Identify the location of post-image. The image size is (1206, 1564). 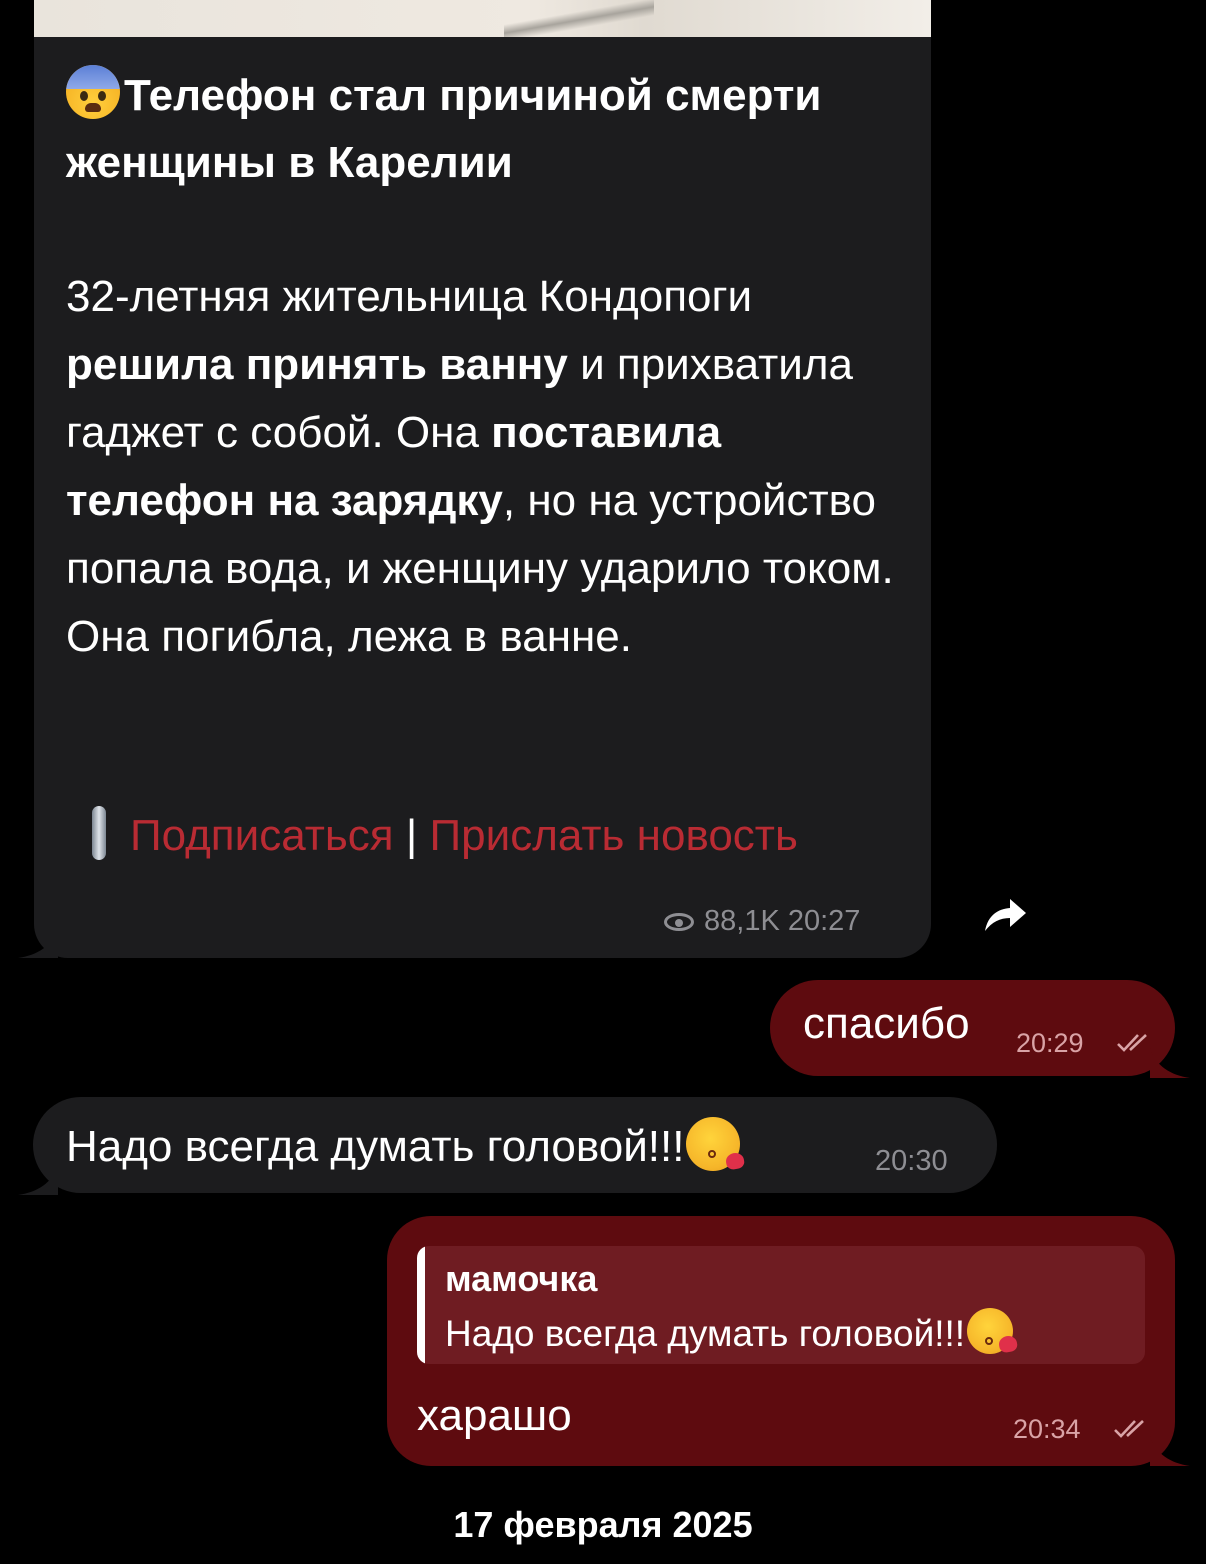
(482, 18).